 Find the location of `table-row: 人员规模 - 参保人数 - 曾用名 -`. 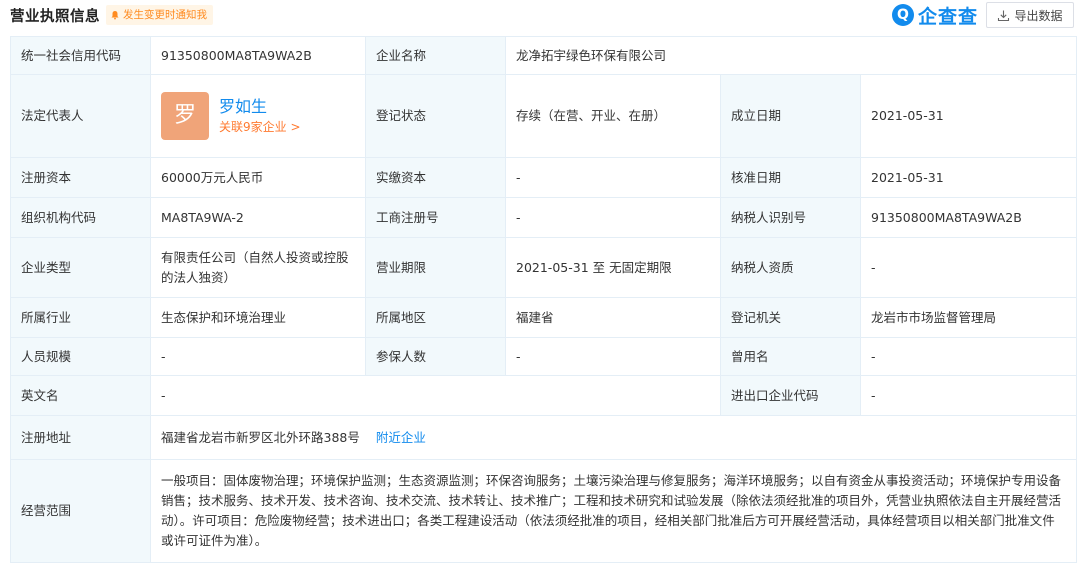

table-row: 人员规模 - 参保人数 - 曾用名 - is located at coordinates (544, 356).